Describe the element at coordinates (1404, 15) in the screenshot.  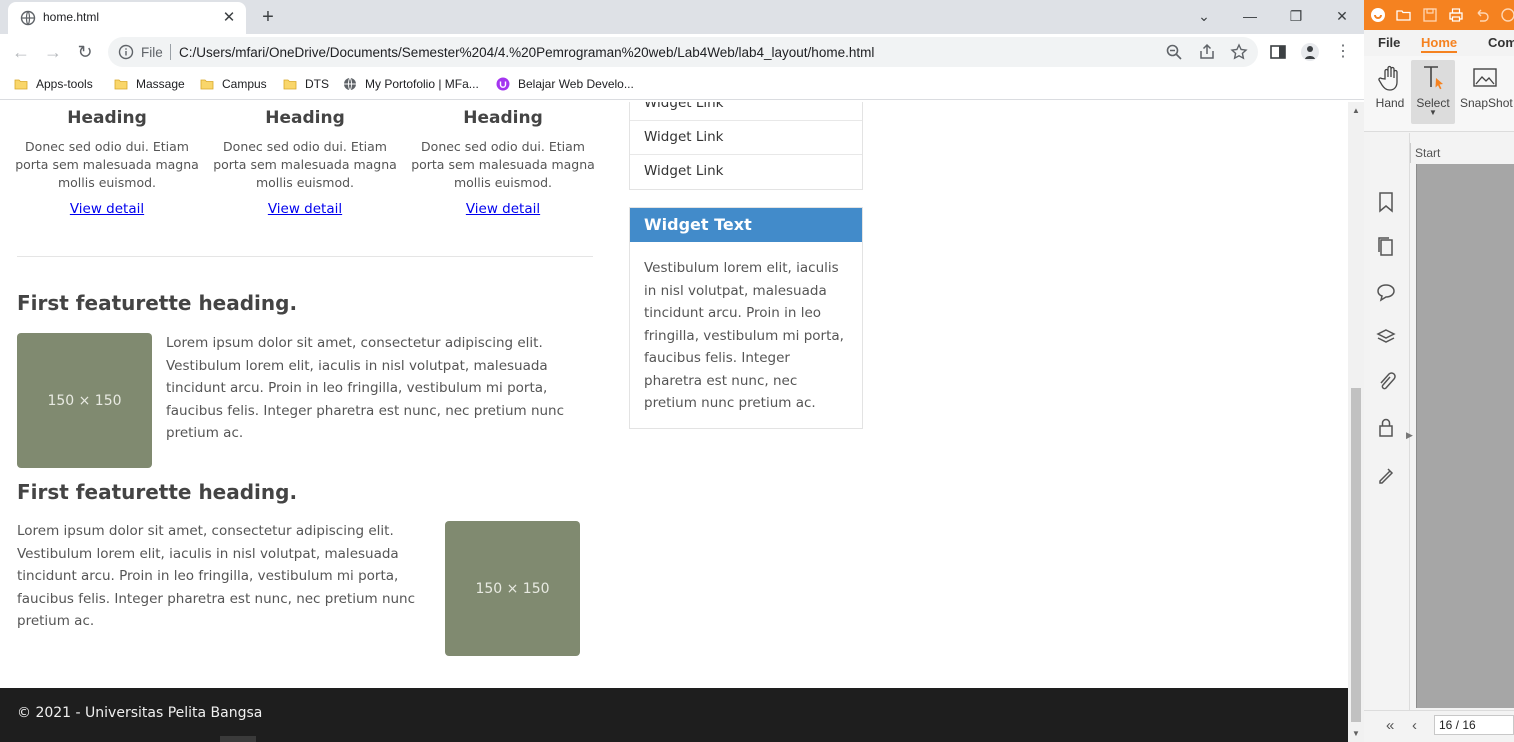
I see `open-folder-icon` at that location.